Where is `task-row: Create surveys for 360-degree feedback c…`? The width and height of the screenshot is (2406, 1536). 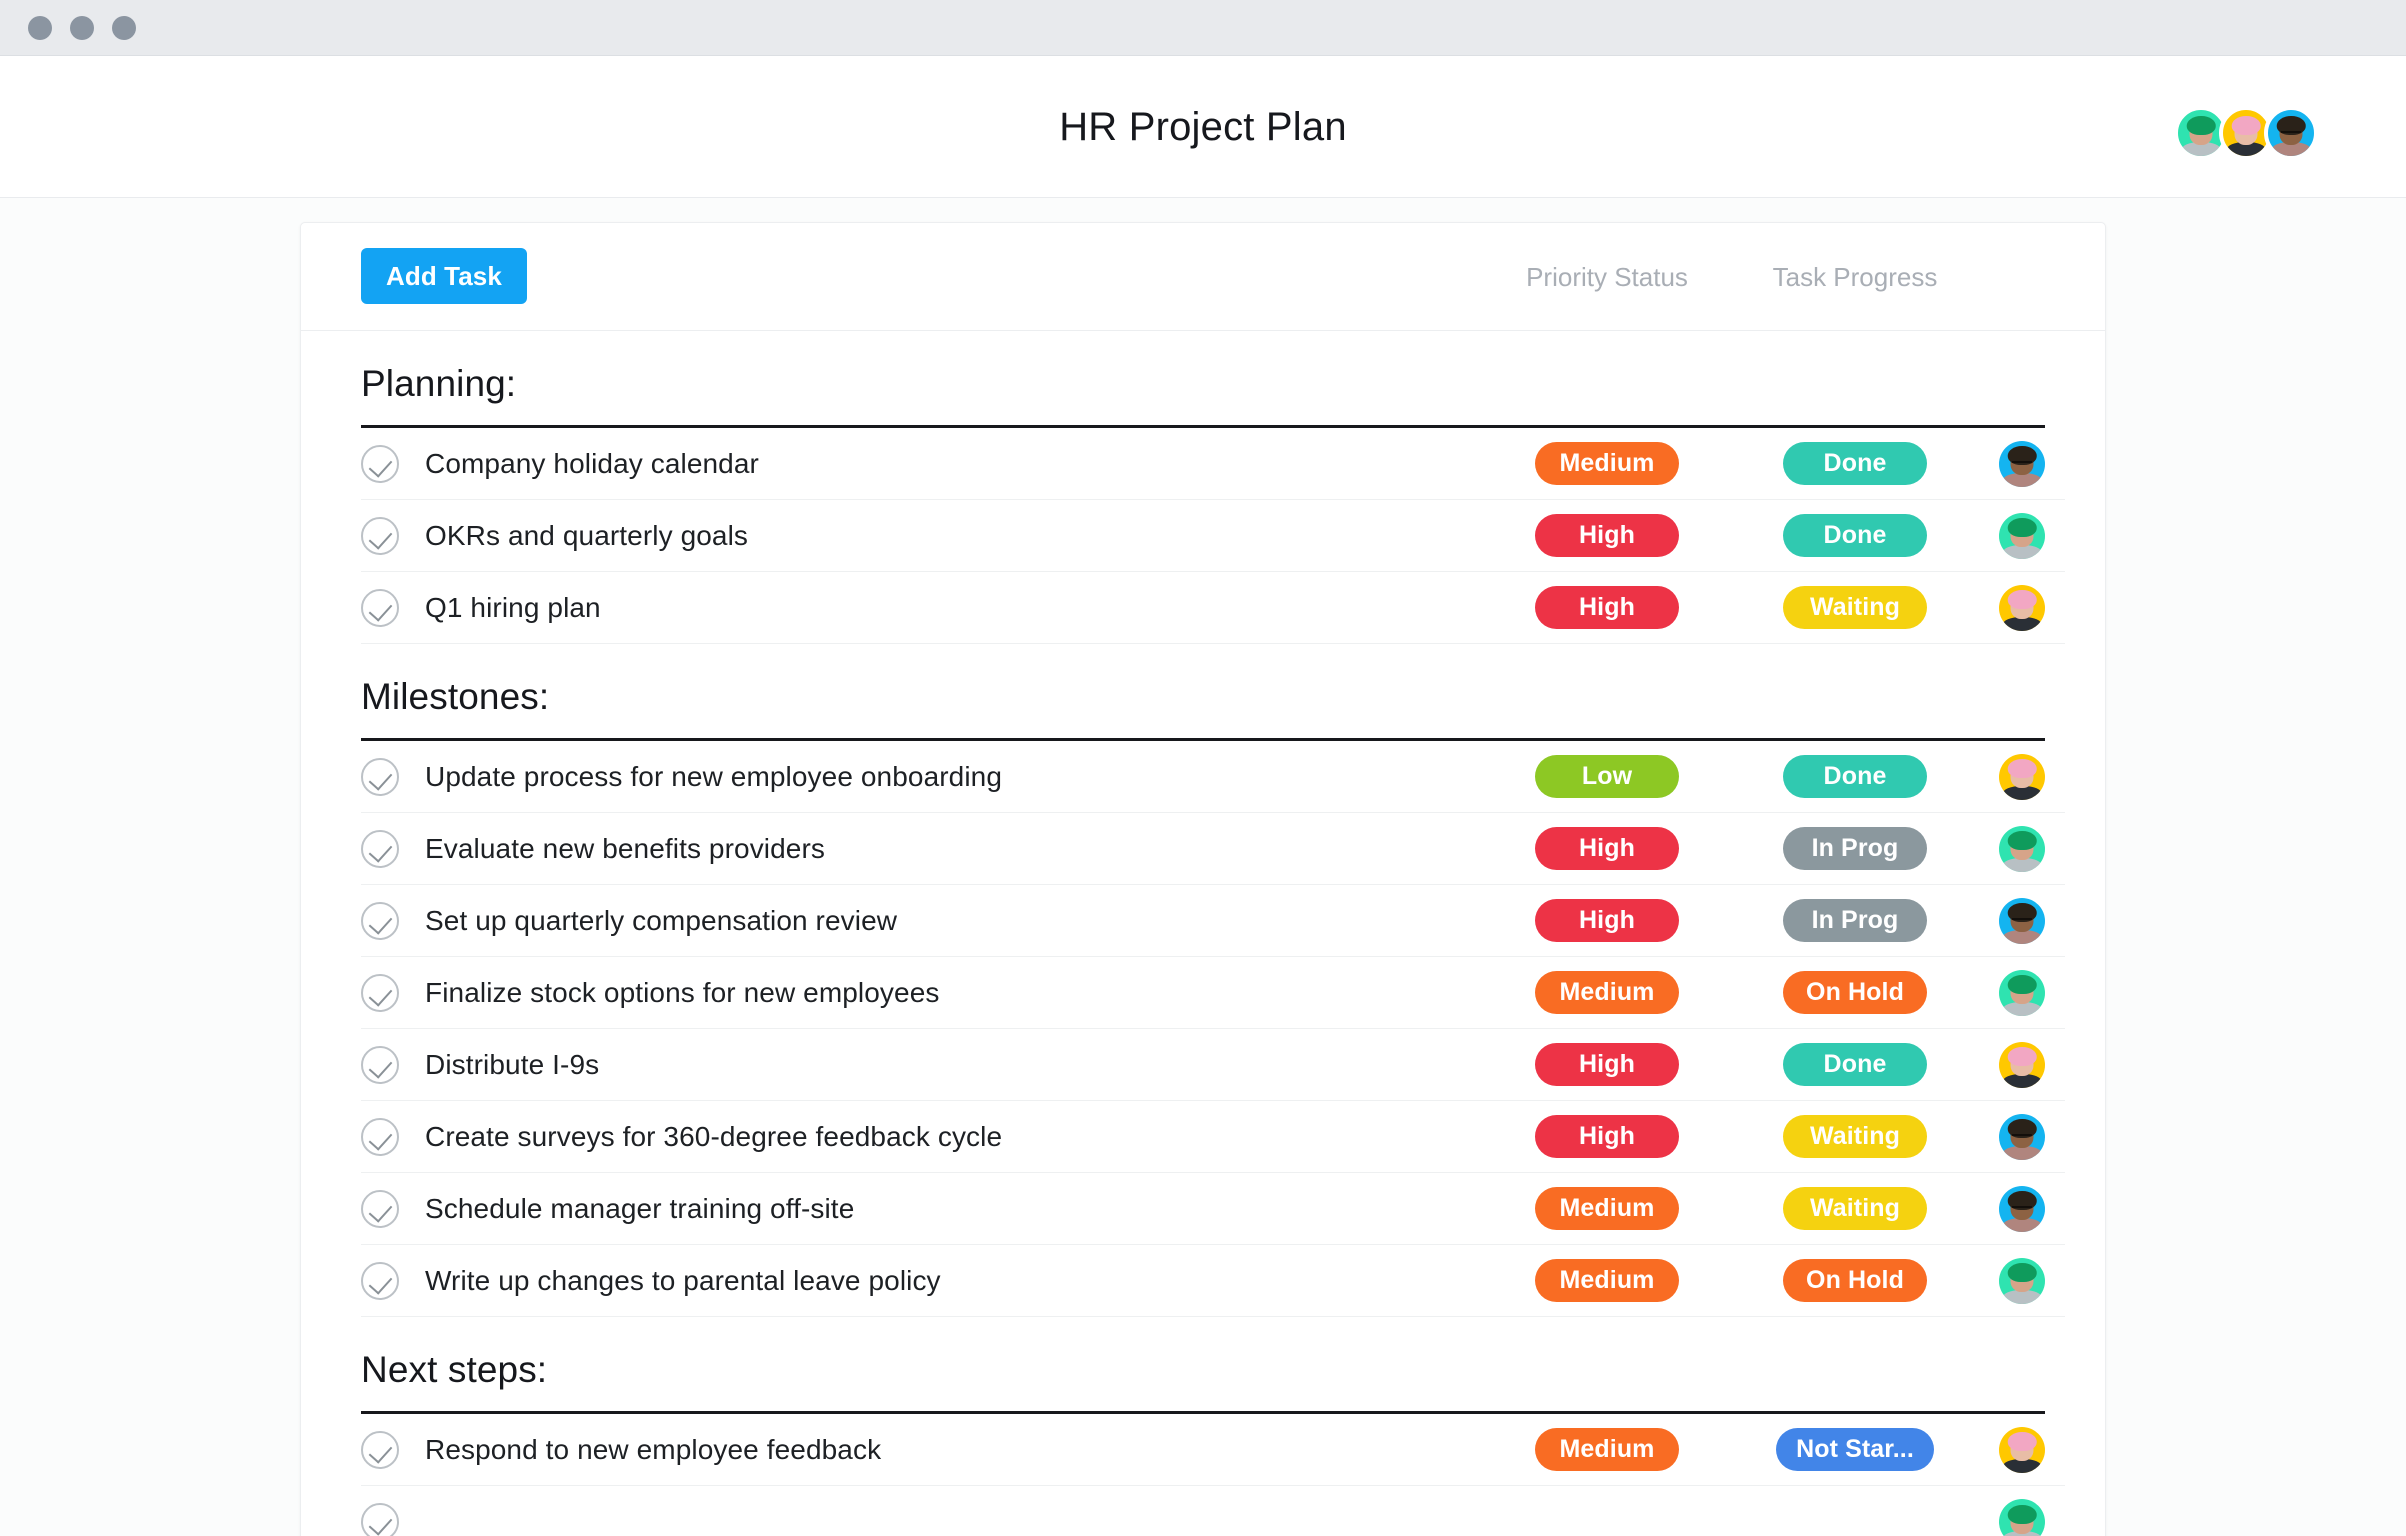
task-row: Create surveys for 360-degree feedback c… is located at coordinates (1213, 1137).